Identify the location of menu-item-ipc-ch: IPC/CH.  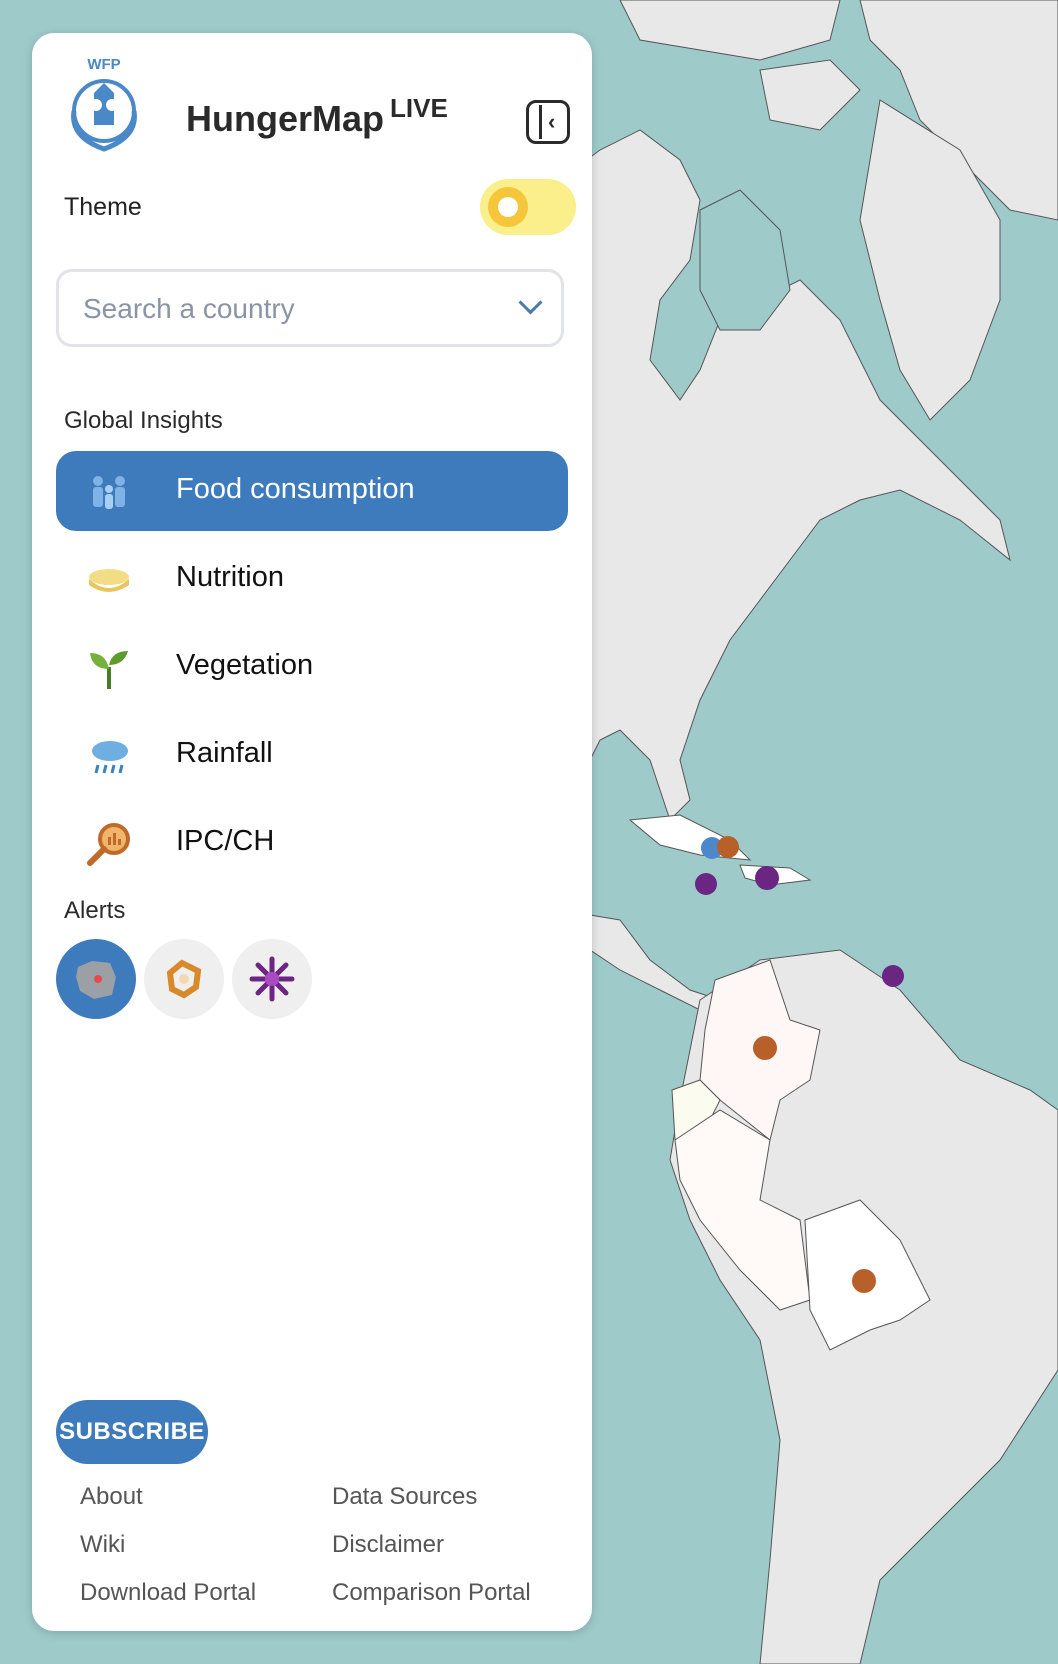
(312, 843).